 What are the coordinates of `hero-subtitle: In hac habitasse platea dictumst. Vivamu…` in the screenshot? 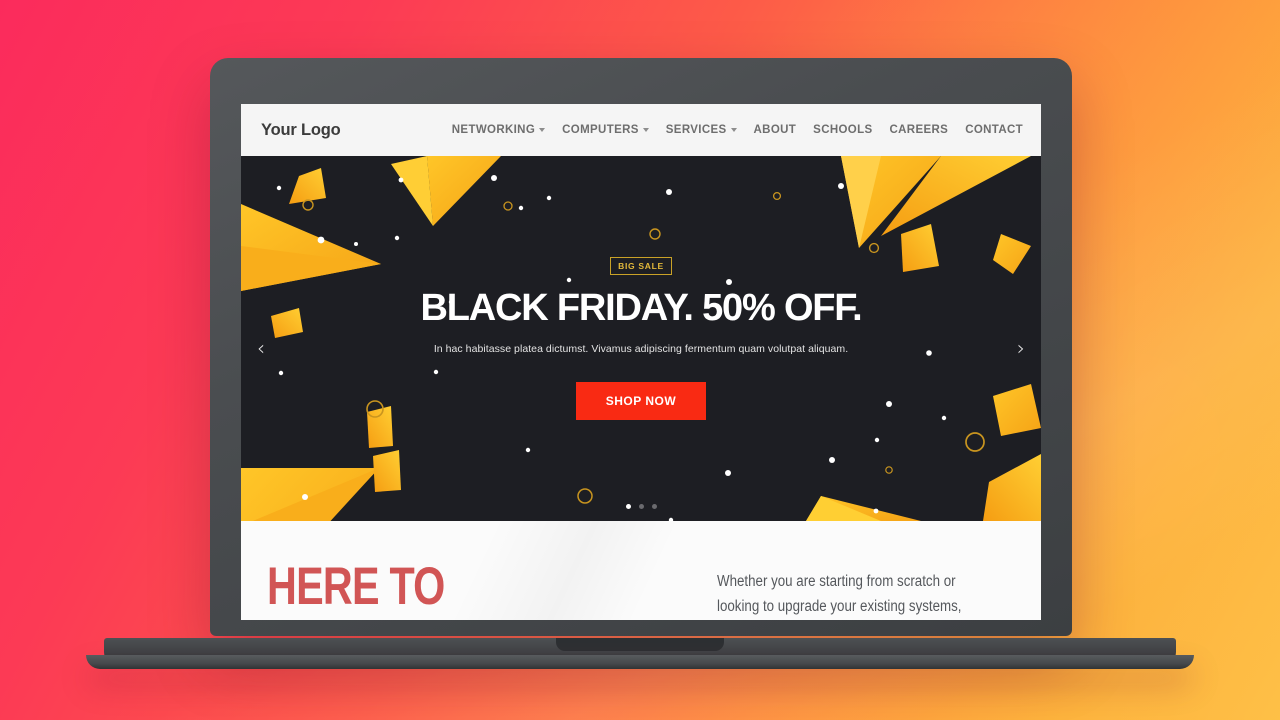 It's located at (641, 349).